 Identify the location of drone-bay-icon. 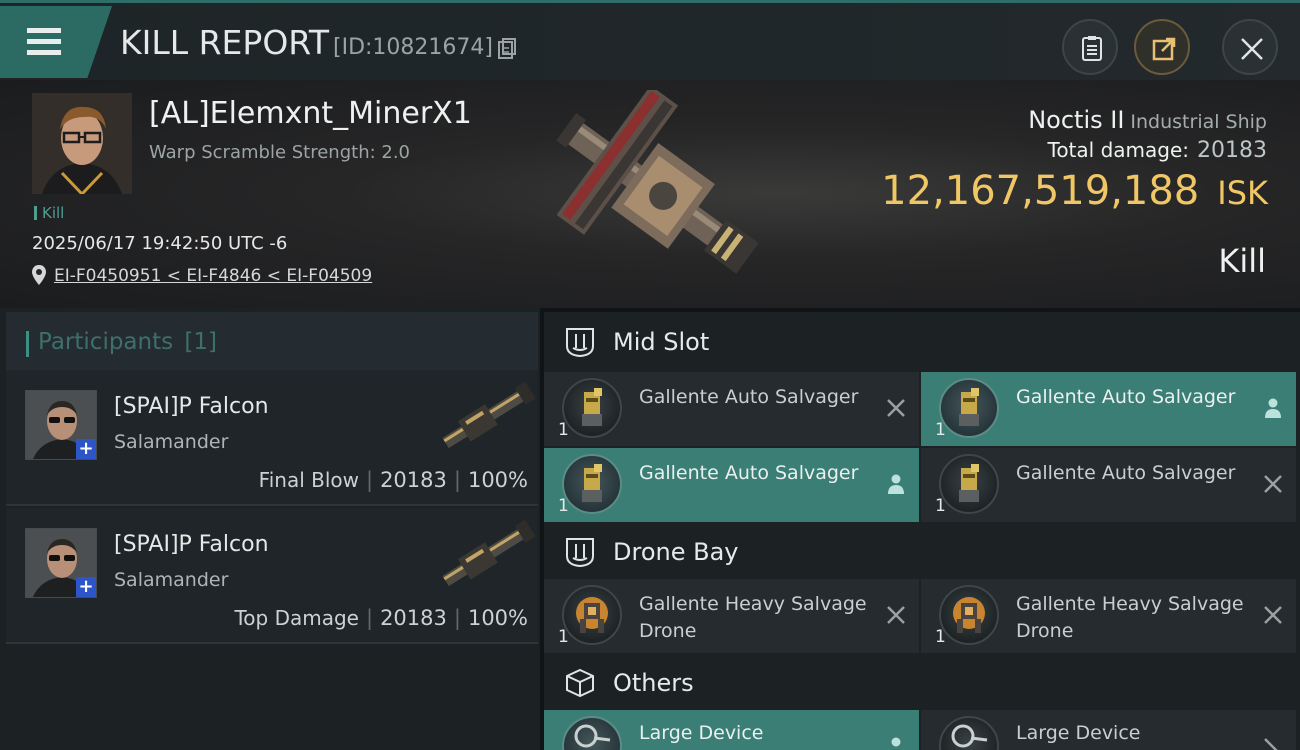
(580, 553).